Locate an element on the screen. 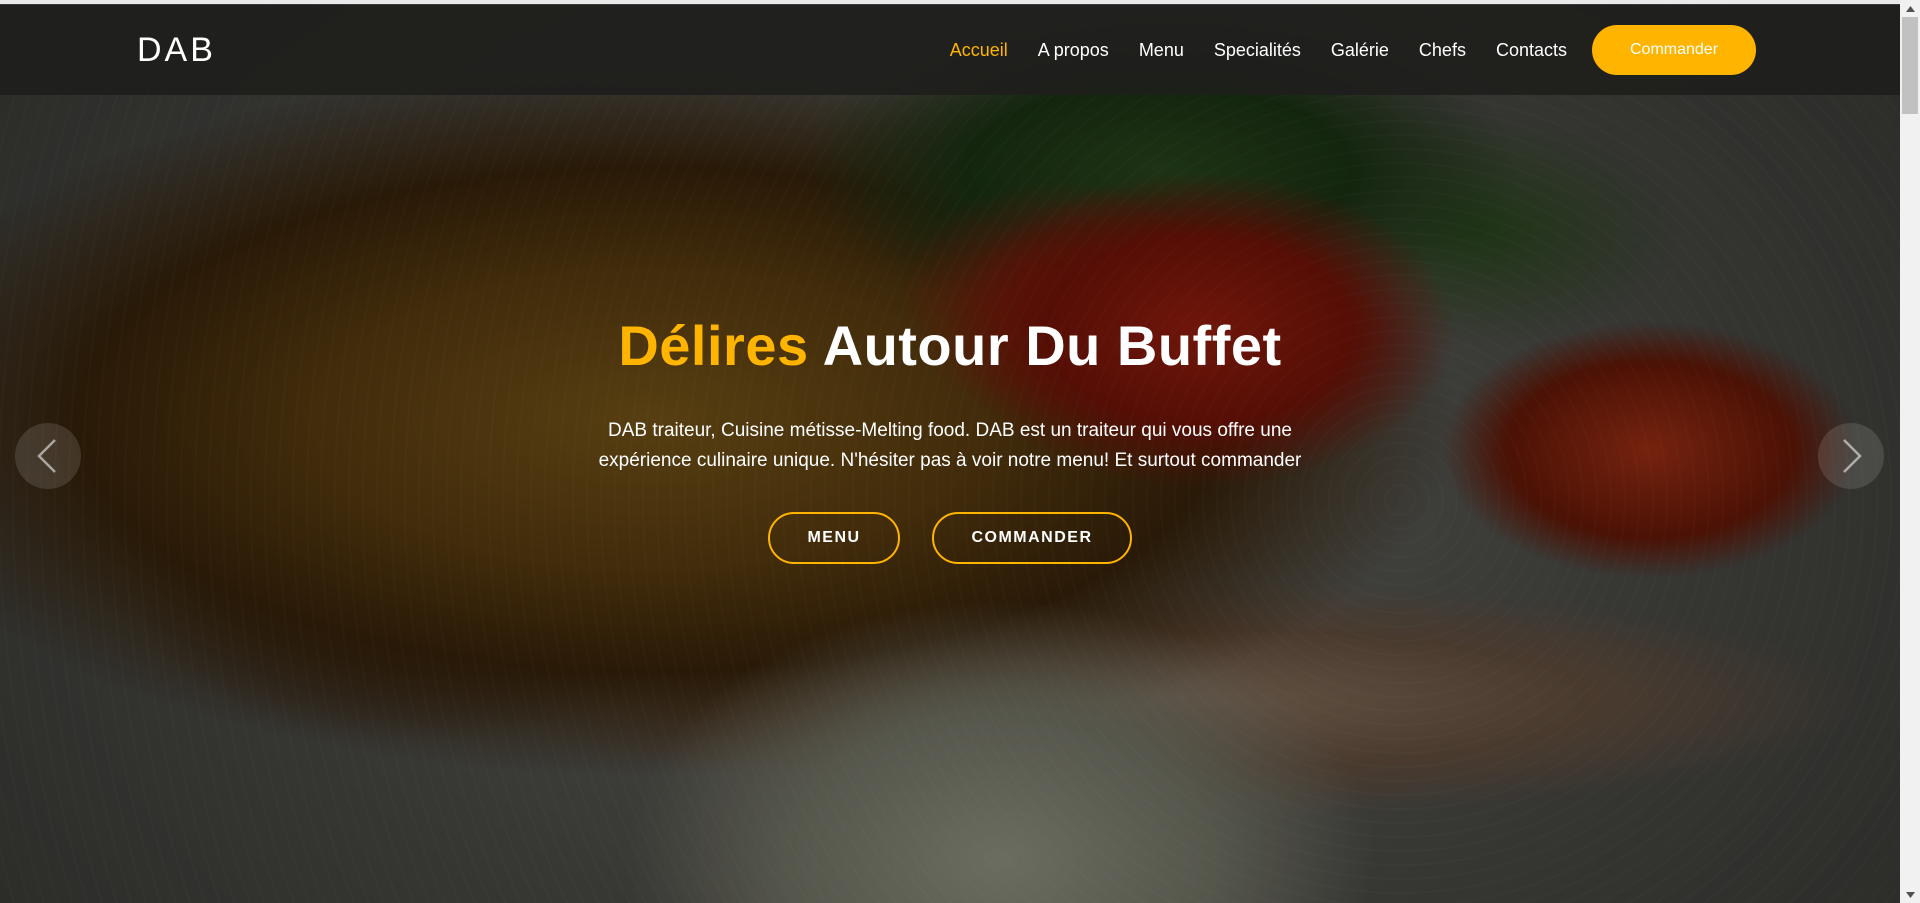  site-logo: DAB is located at coordinates (176, 50).